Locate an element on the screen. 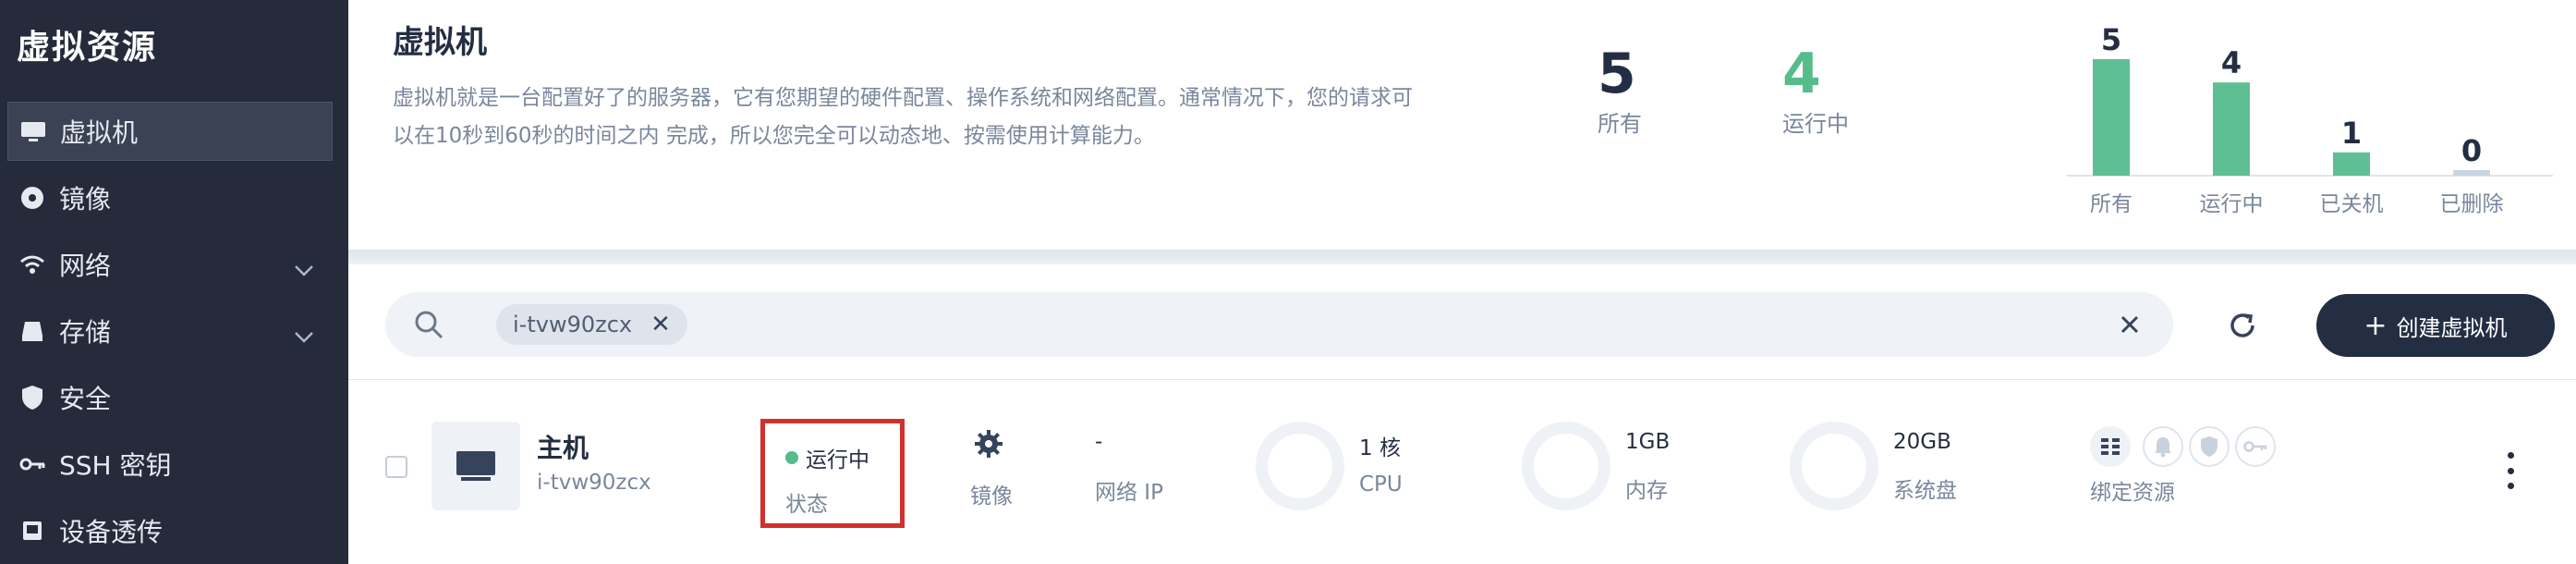 The width and height of the screenshot is (2576, 564). search-bar: i-tvw90zcx ✕ is located at coordinates (1279, 324).